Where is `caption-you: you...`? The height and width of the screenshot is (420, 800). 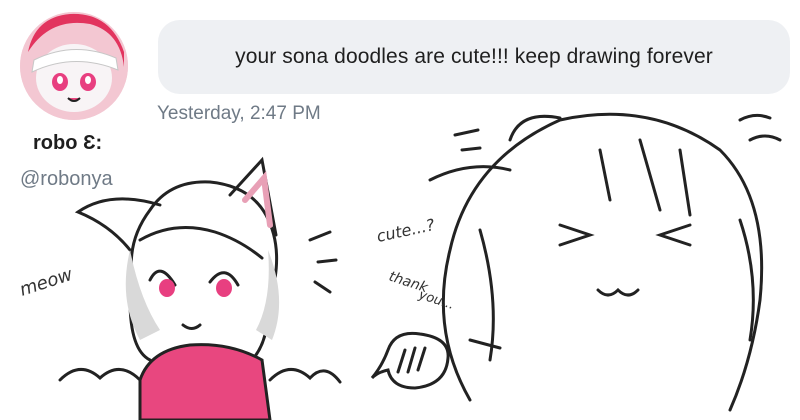
caption-you: you... is located at coordinates (436, 300).